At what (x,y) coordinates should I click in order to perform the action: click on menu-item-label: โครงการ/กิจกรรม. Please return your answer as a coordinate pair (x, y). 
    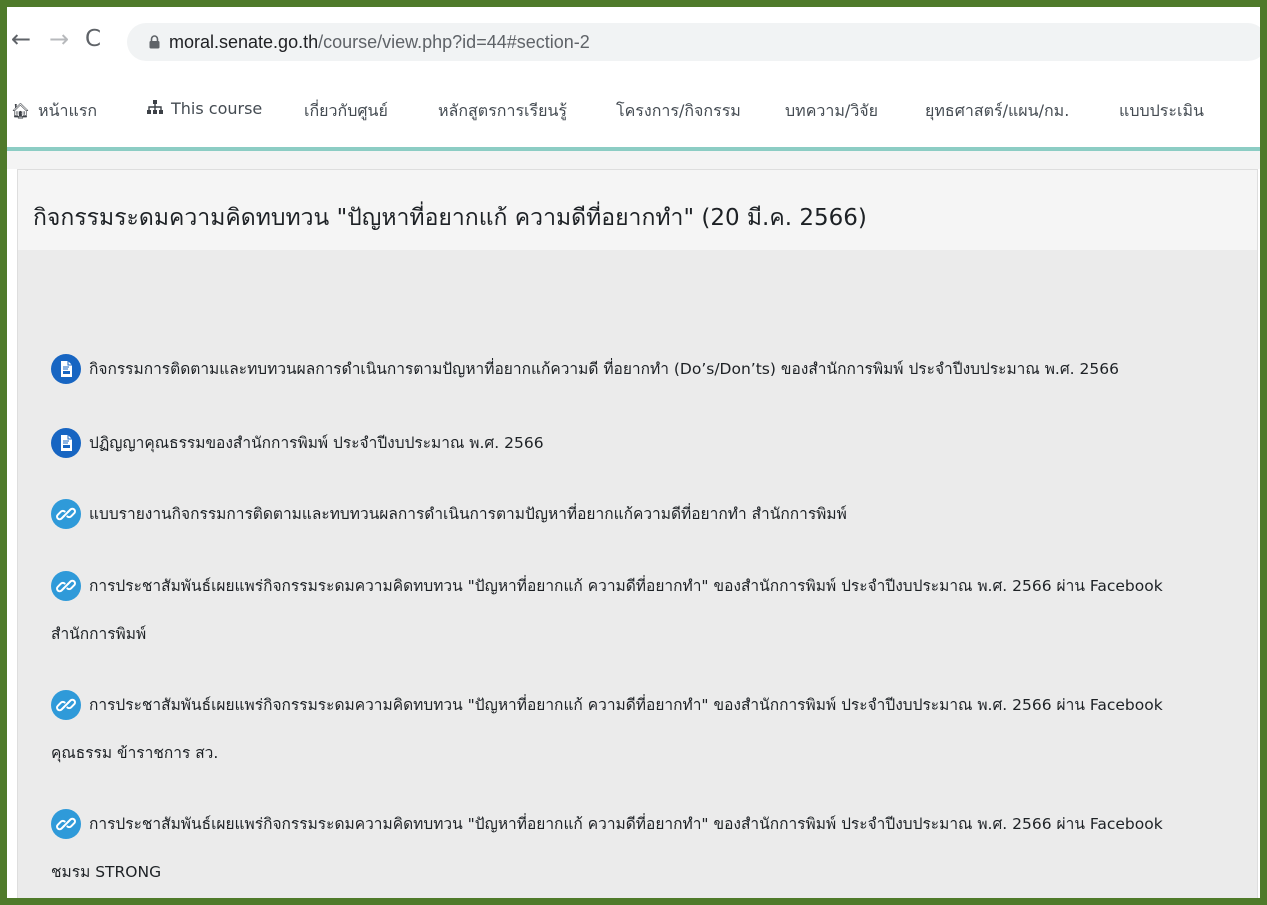
    Looking at the image, I should click on (678, 110).